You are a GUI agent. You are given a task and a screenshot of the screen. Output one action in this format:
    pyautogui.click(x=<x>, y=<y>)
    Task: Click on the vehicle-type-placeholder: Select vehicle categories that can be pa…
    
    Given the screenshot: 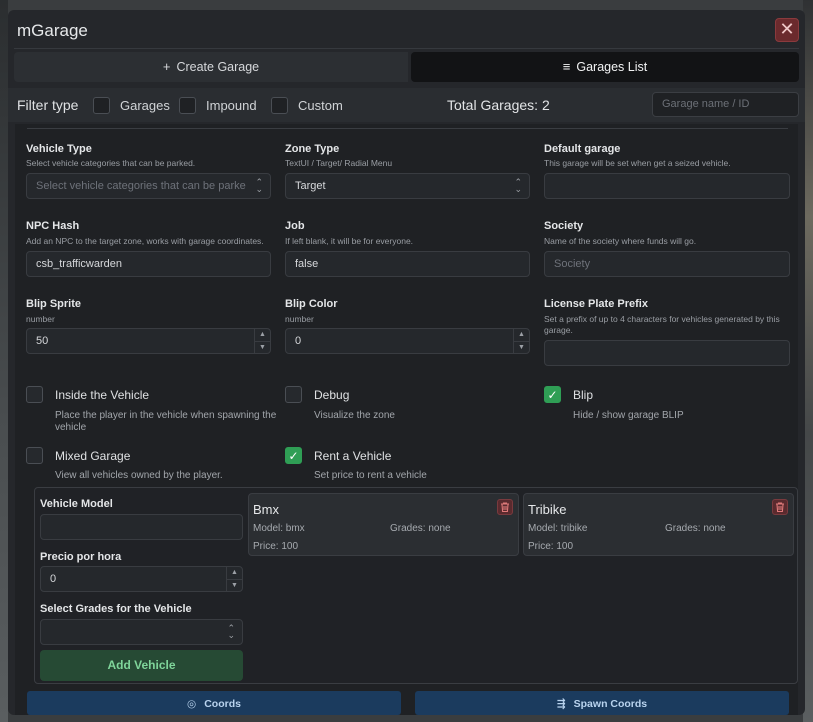 What is the action you would take?
    pyautogui.click(x=141, y=186)
    